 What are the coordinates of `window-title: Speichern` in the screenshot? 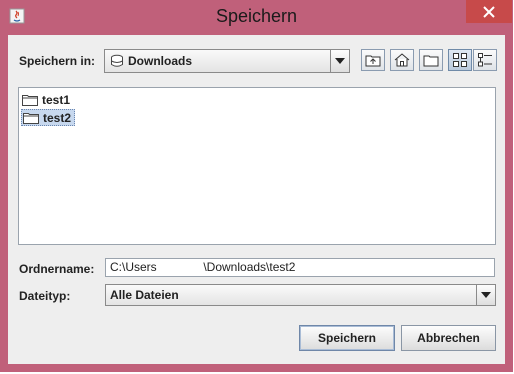 It's located at (256, 16).